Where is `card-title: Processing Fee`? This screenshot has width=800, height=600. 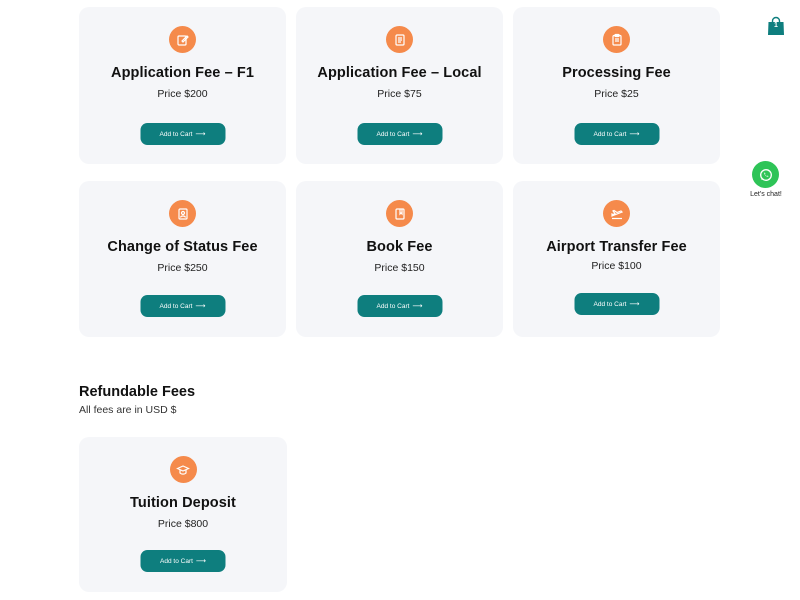 card-title: Processing Fee is located at coordinates (616, 73).